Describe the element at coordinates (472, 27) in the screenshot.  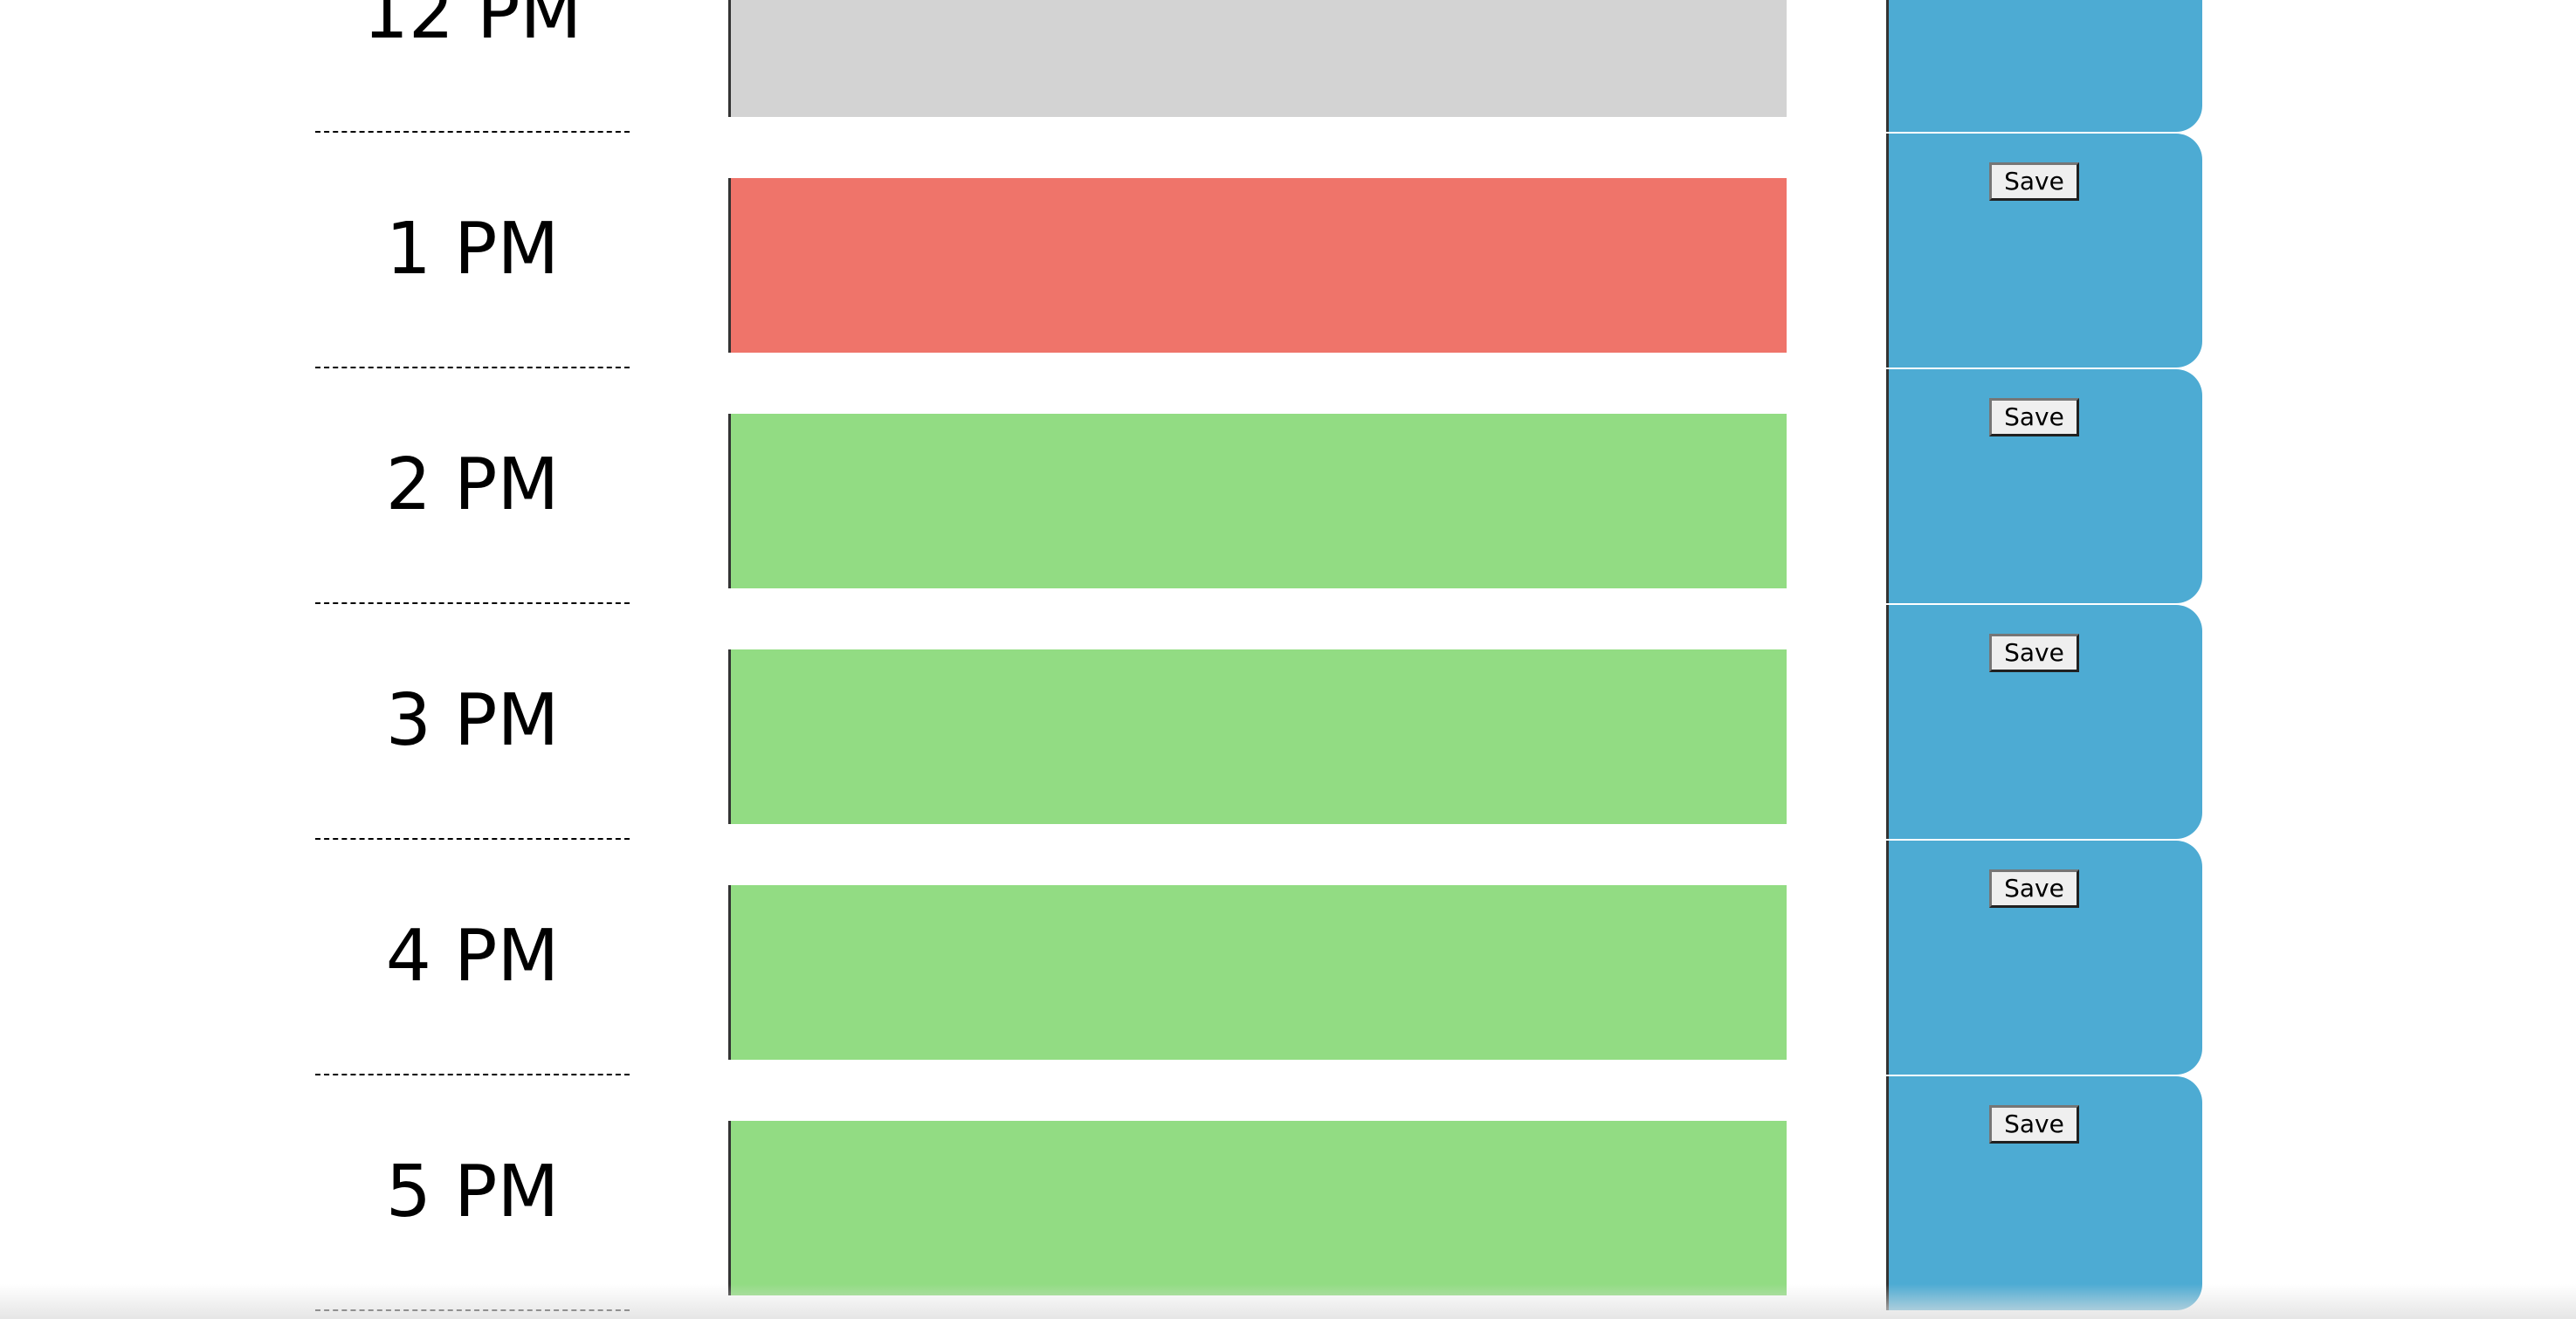
I see `hour-label-text: 12 PM` at that location.